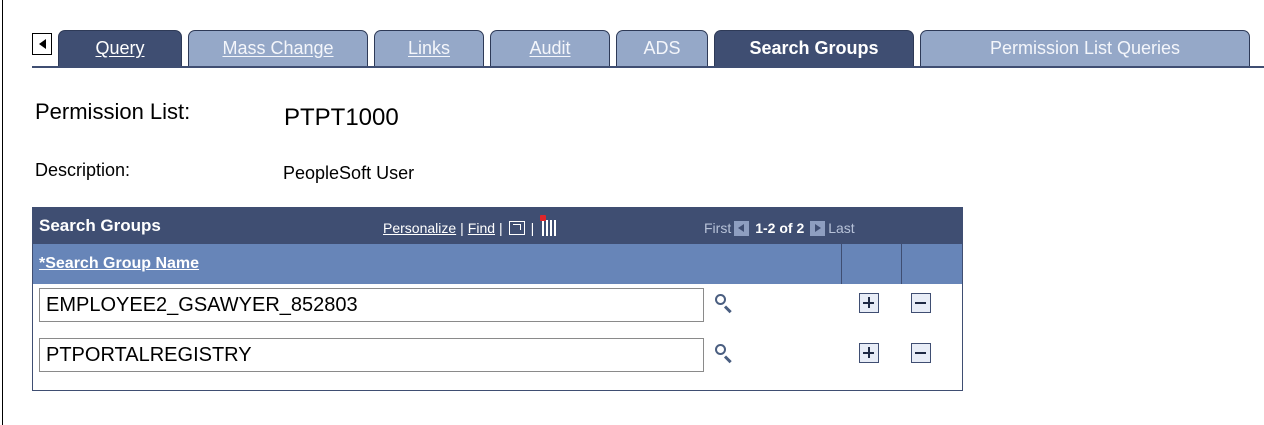 Image resolution: width=1264 pixels, height=425 pixels. Describe the element at coordinates (83, 170) in the screenshot. I see `description-label: Description:` at that location.